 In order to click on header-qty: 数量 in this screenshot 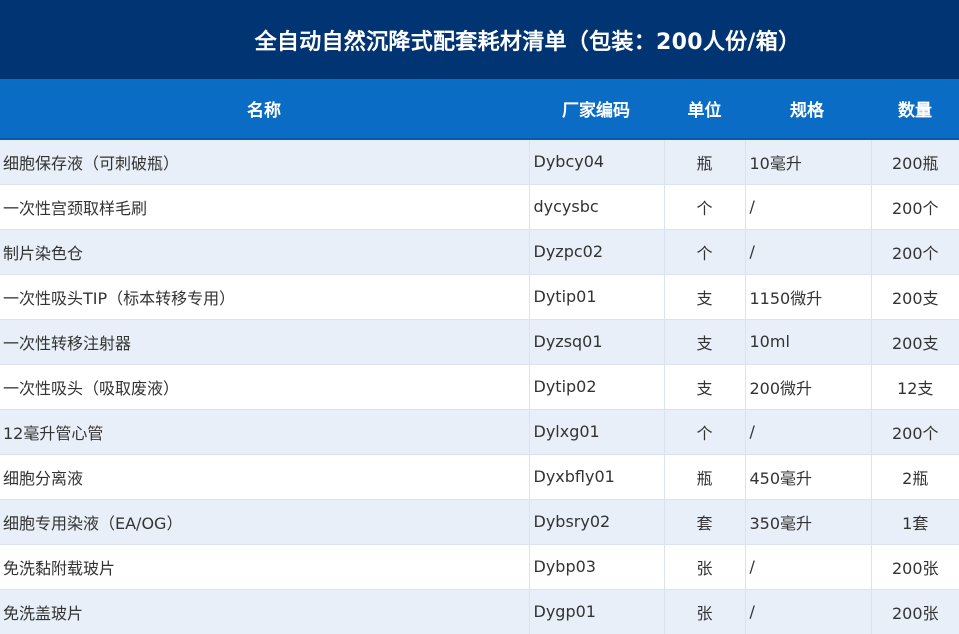, I will do `click(915, 111)`.